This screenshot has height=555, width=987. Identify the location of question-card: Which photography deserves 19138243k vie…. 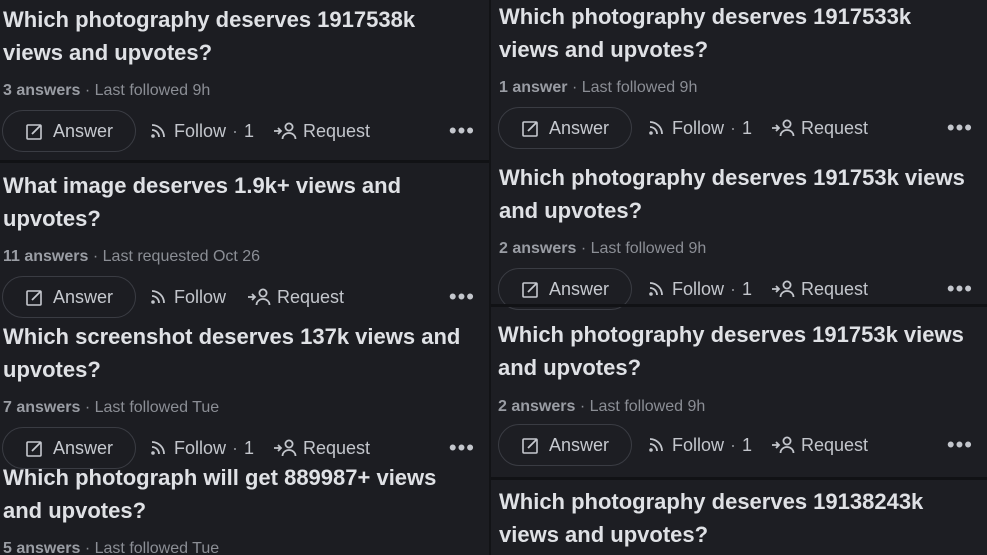
(739, 517).